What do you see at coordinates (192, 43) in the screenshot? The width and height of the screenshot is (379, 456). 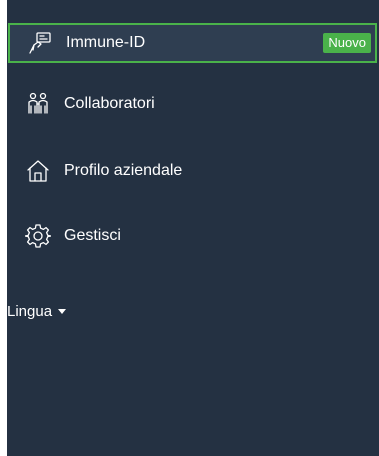 I see `sidebar-item-immune-id: Immune-ID Nuovo` at bounding box center [192, 43].